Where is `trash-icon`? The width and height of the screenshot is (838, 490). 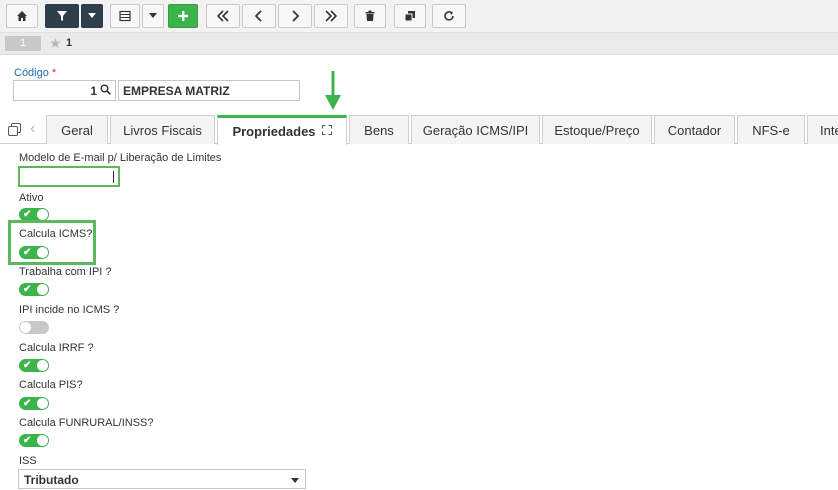 trash-icon is located at coordinates (370, 15).